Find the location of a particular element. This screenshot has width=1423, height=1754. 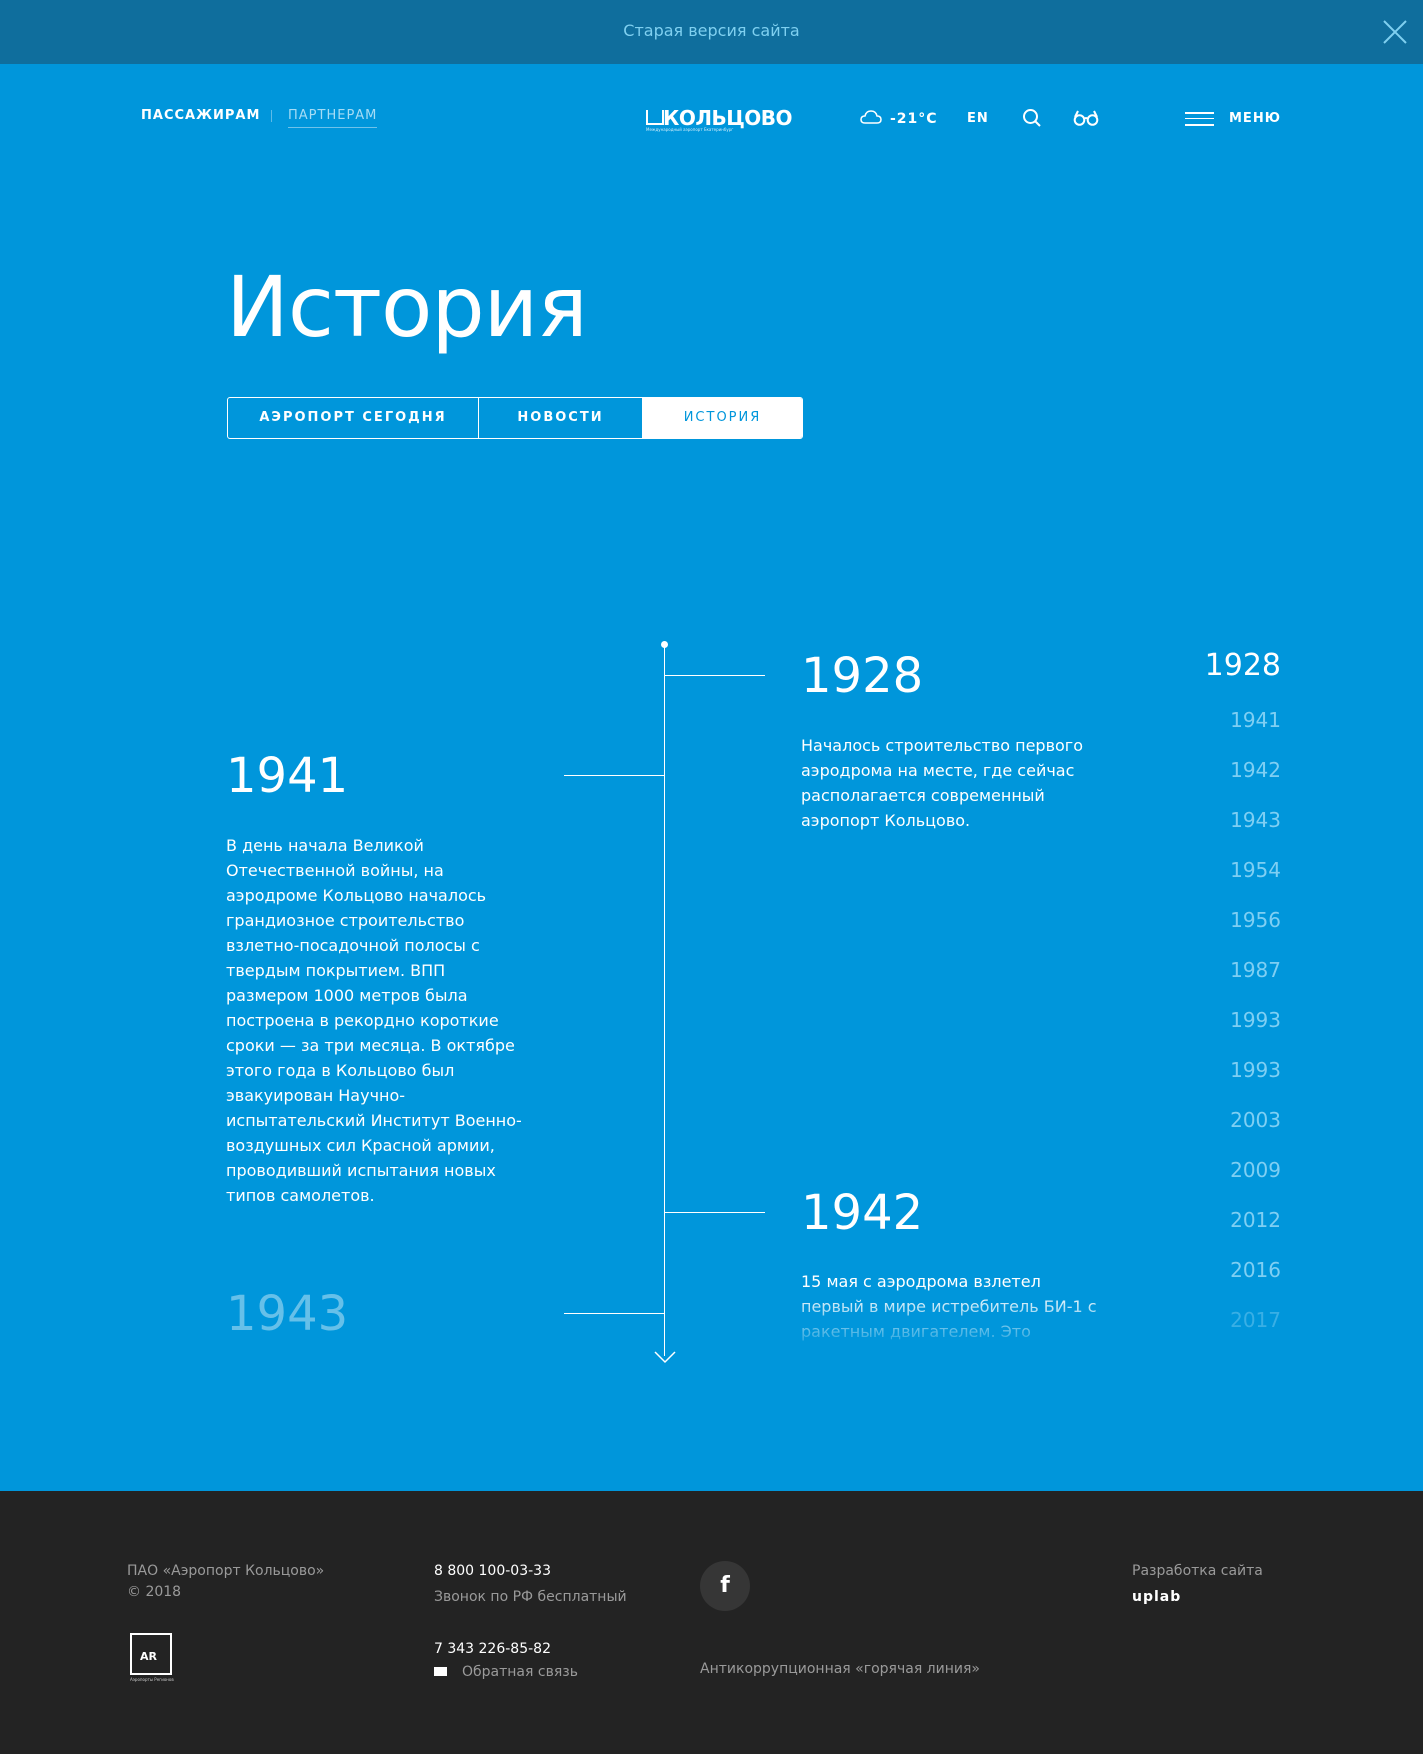

footer-hotline-link: Антикоррупционная «горячая линия» is located at coordinates (840, 1669).